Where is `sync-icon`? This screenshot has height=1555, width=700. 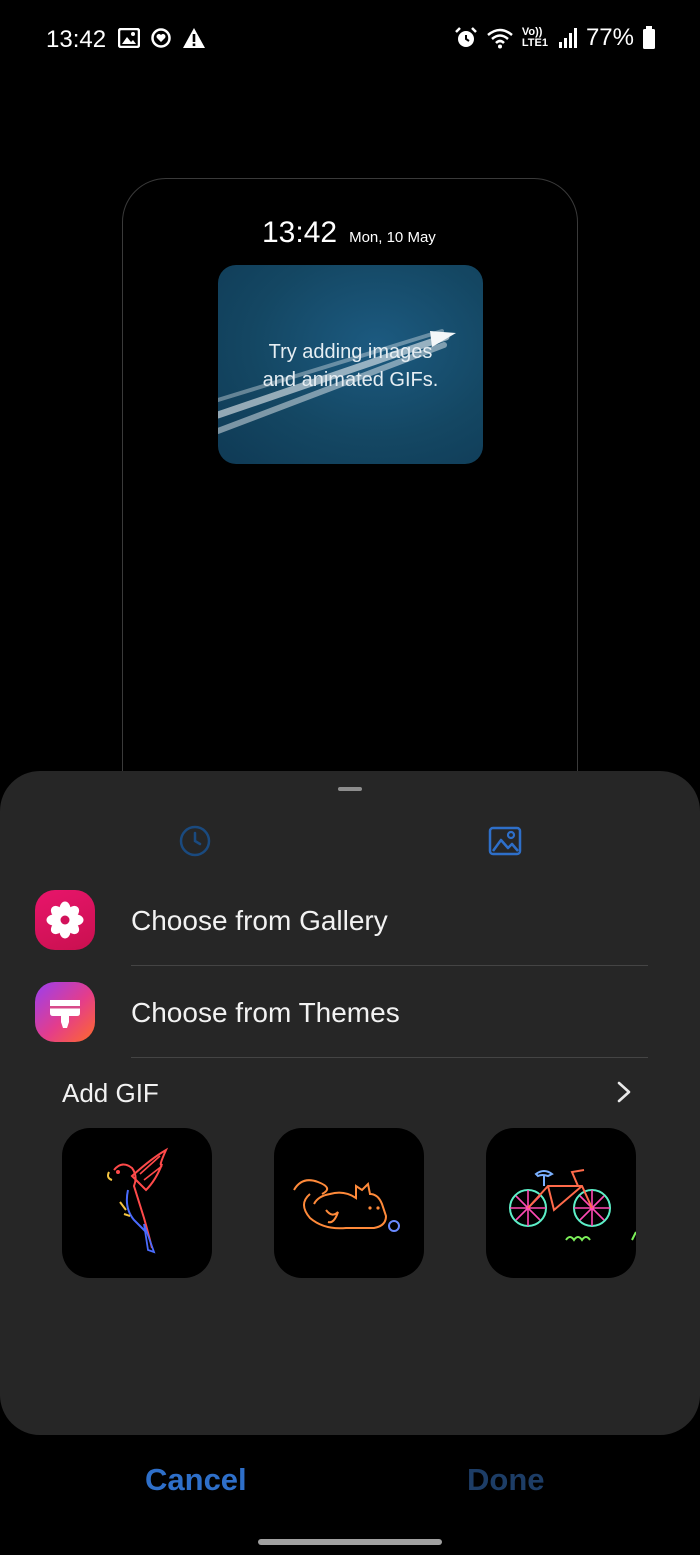
sync-icon is located at coordinates (161, 38).